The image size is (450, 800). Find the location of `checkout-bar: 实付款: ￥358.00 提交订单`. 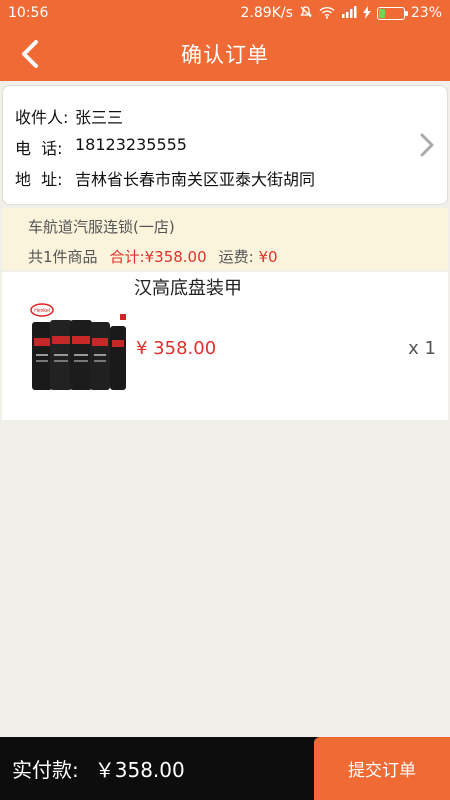

checkout-bar: 实付款: ￥358.00 提交订单 is located at coordinates (225, 768).